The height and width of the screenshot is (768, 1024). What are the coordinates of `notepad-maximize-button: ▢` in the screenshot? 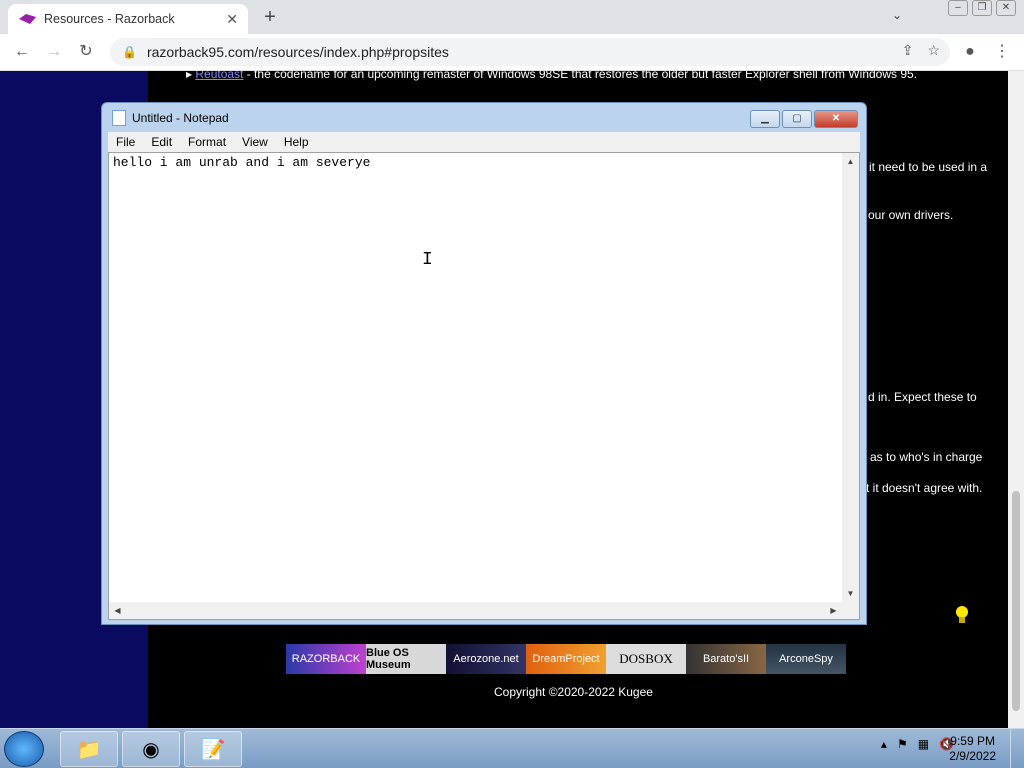 It's located at (797, 119).